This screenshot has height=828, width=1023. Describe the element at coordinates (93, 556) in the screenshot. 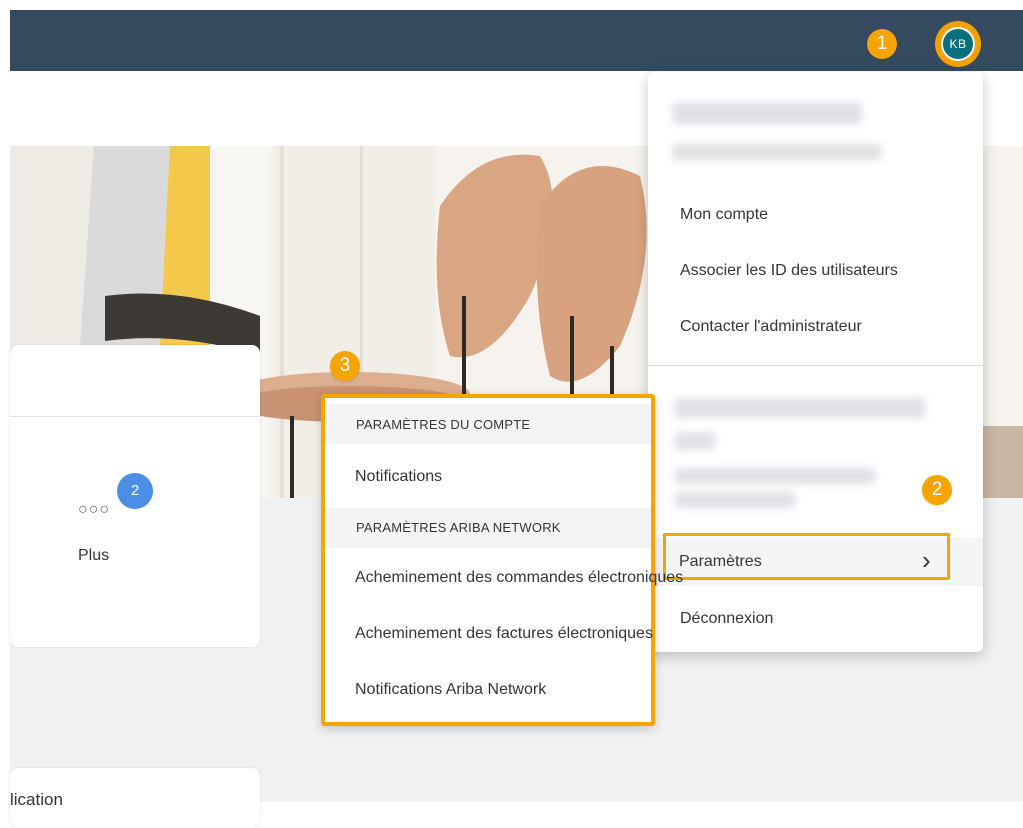

I see `more-label: Plus` at that location.